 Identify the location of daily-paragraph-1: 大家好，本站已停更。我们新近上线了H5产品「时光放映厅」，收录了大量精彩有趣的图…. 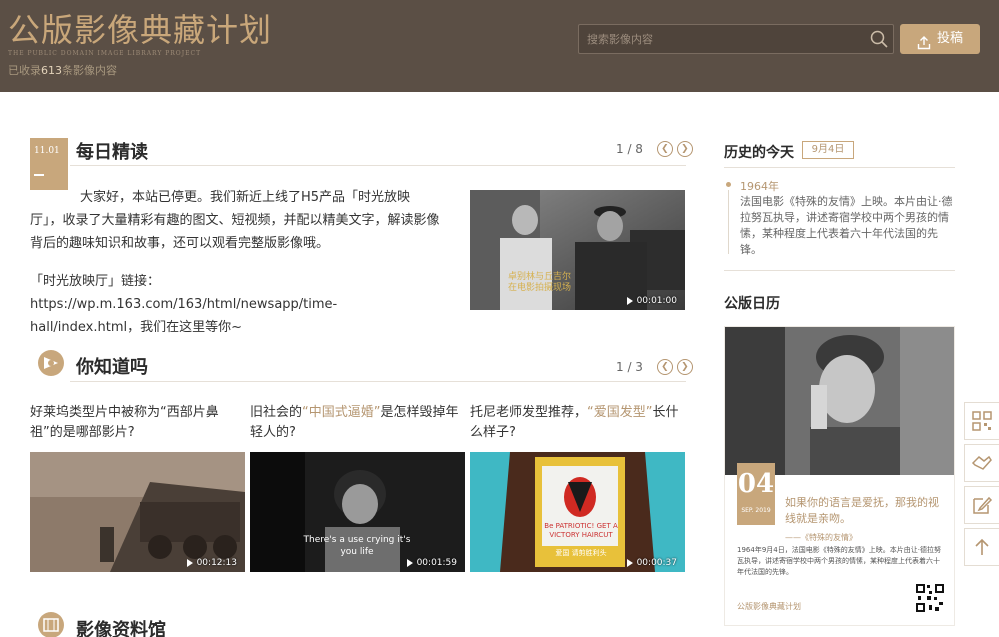
(235, 220).